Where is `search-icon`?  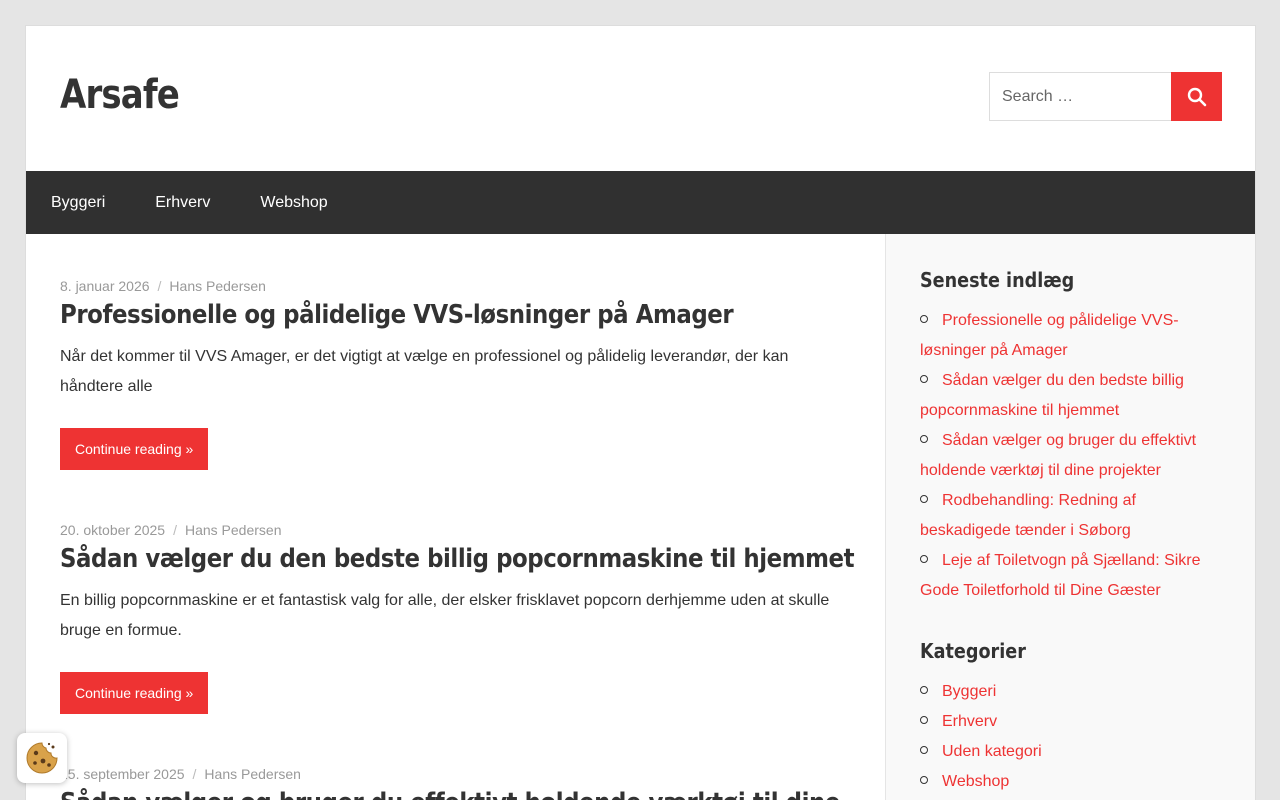 search-icon is located at coordinates (1196, 96).